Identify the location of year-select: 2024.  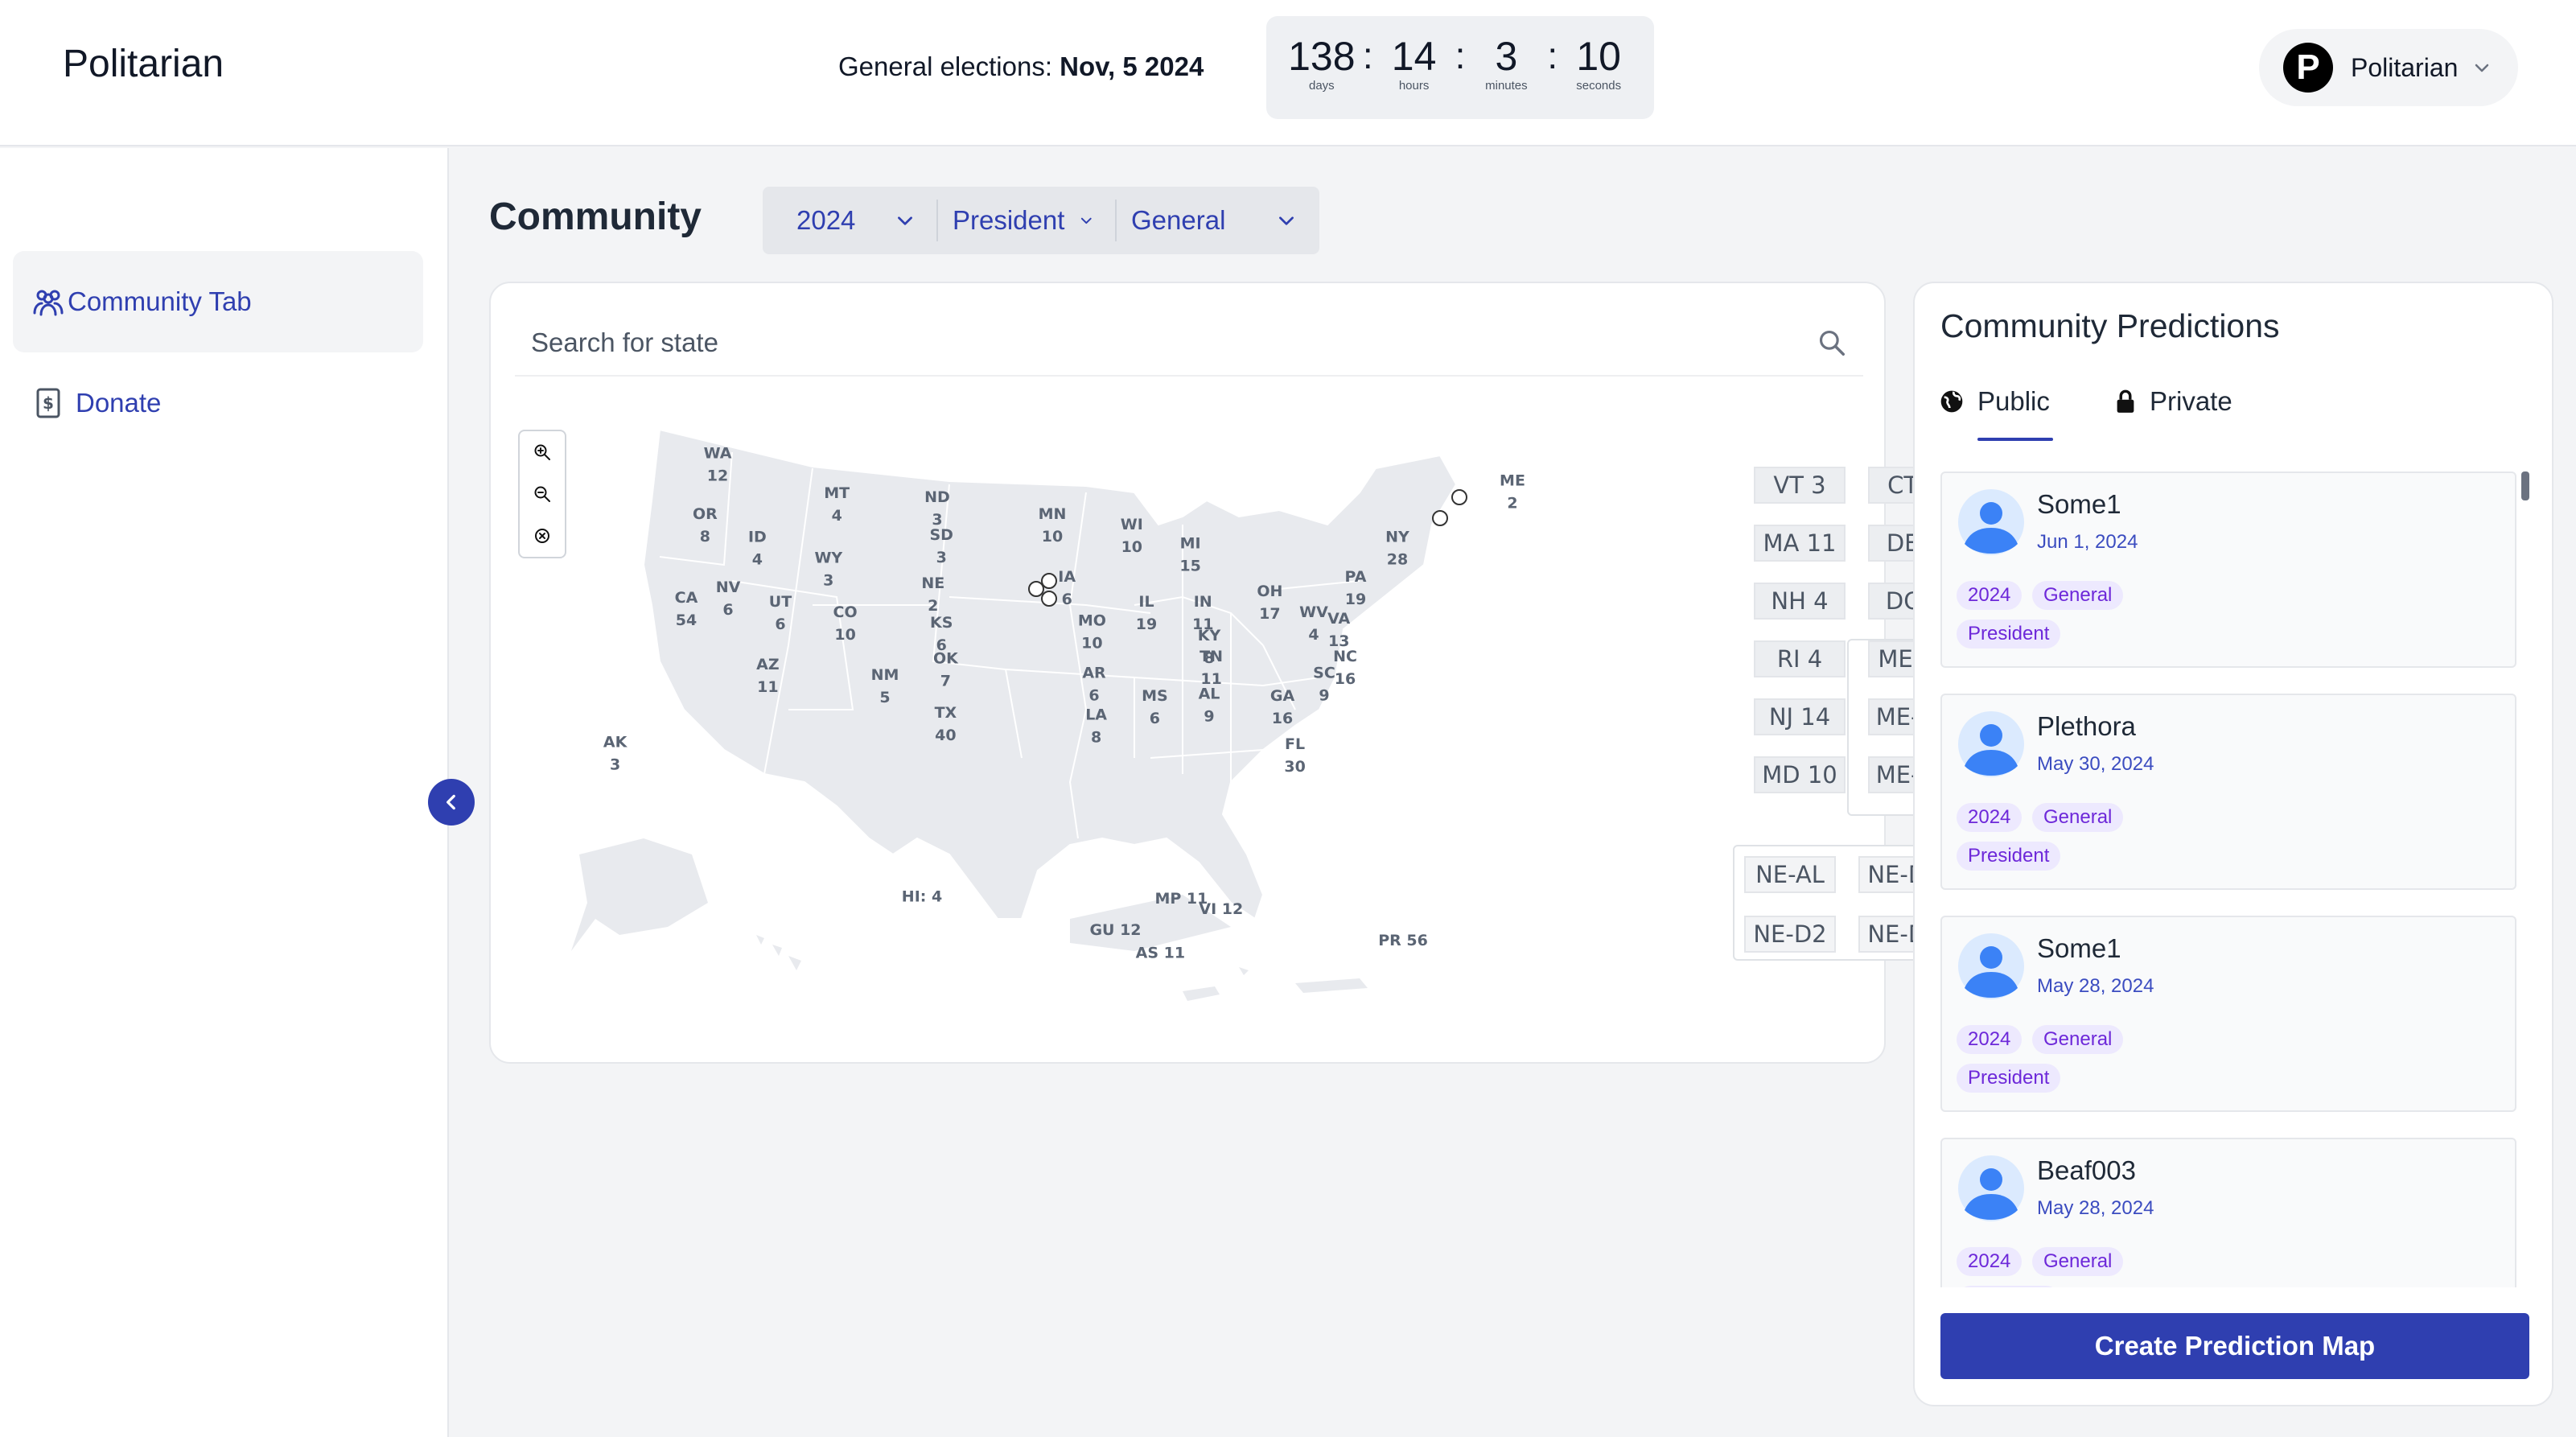
(850, 220).